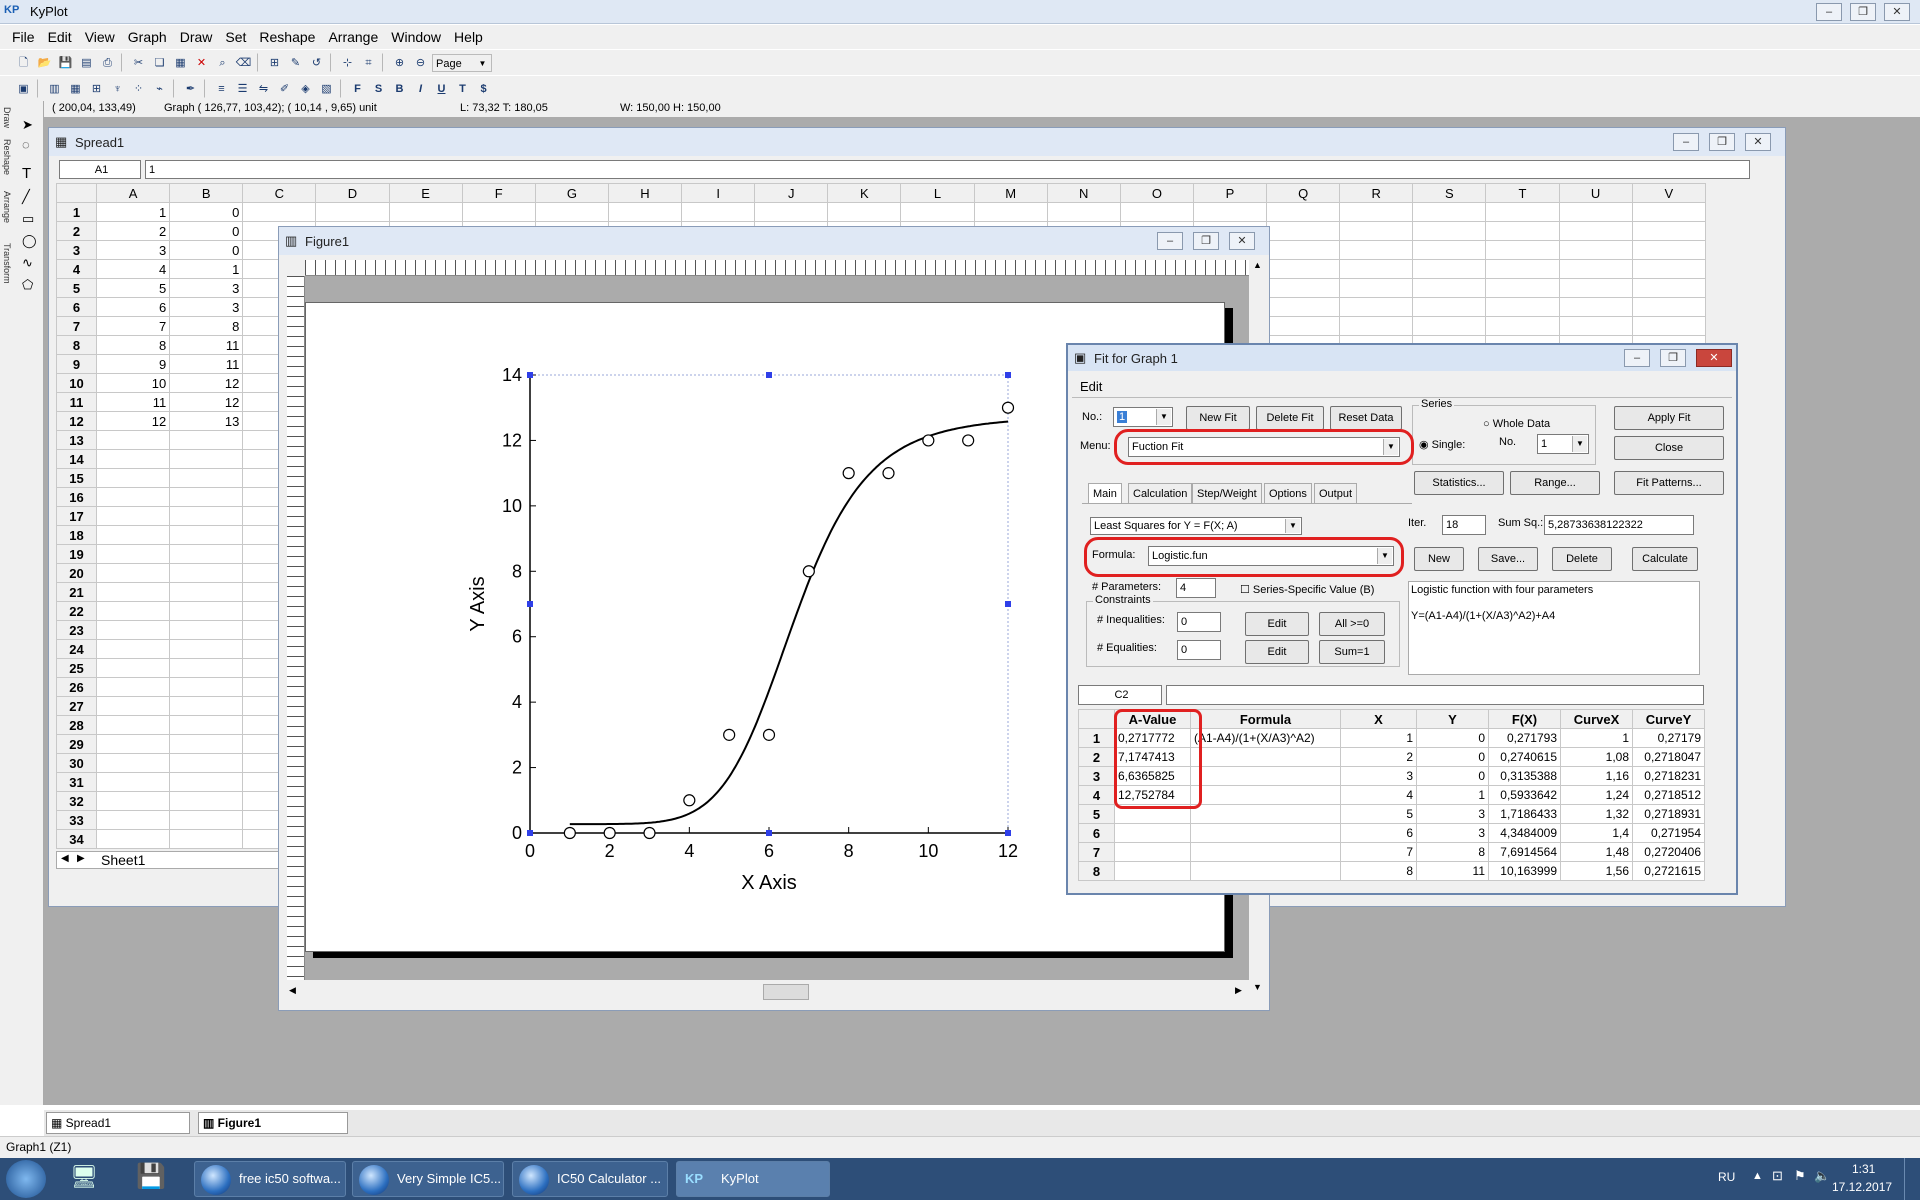  Describe the element at coordinates (60, 37) in the screenshot. I see `menu-edit: Edit` at that location.